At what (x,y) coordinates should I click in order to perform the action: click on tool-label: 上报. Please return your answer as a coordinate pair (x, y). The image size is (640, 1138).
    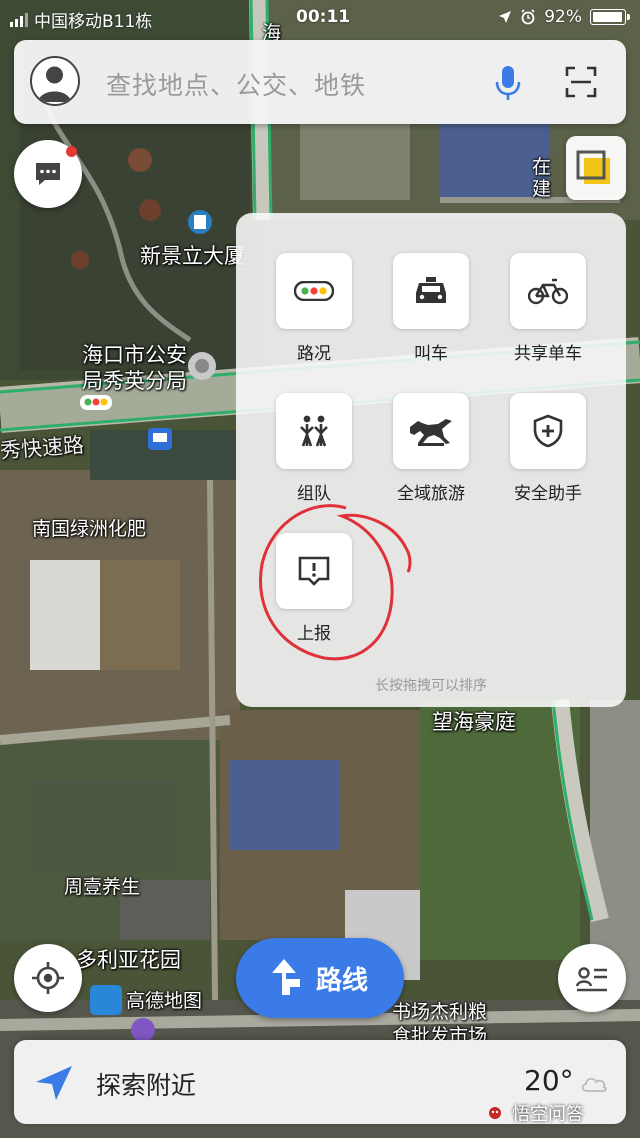
    Looking at the image, I should click on (314, 634).